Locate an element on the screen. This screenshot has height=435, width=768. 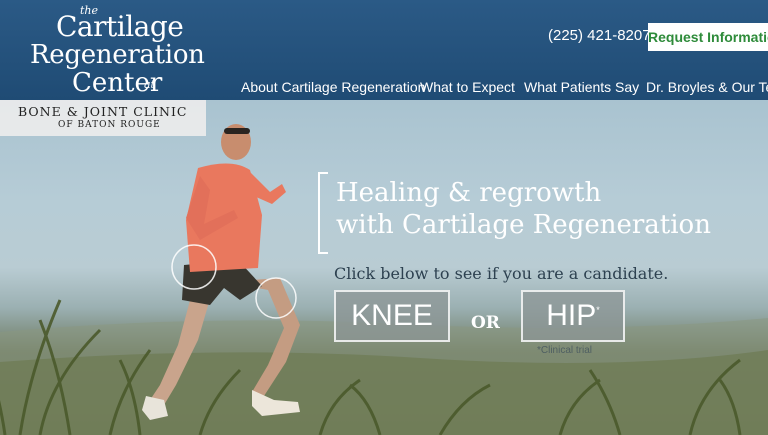
hero-headline-line-2: with Cartilage Regeneration is located at coordinates (523, 225).